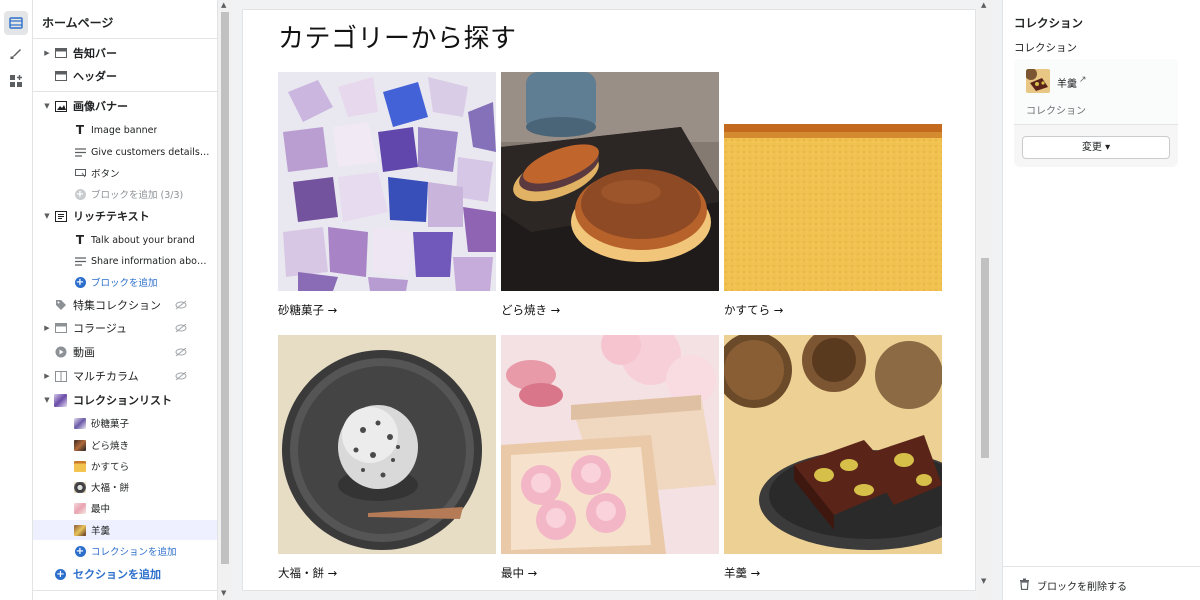 The image size is (1200, 600). I want to click on block-rich-text-heading: T Talk about your brand, so click(125, 240).